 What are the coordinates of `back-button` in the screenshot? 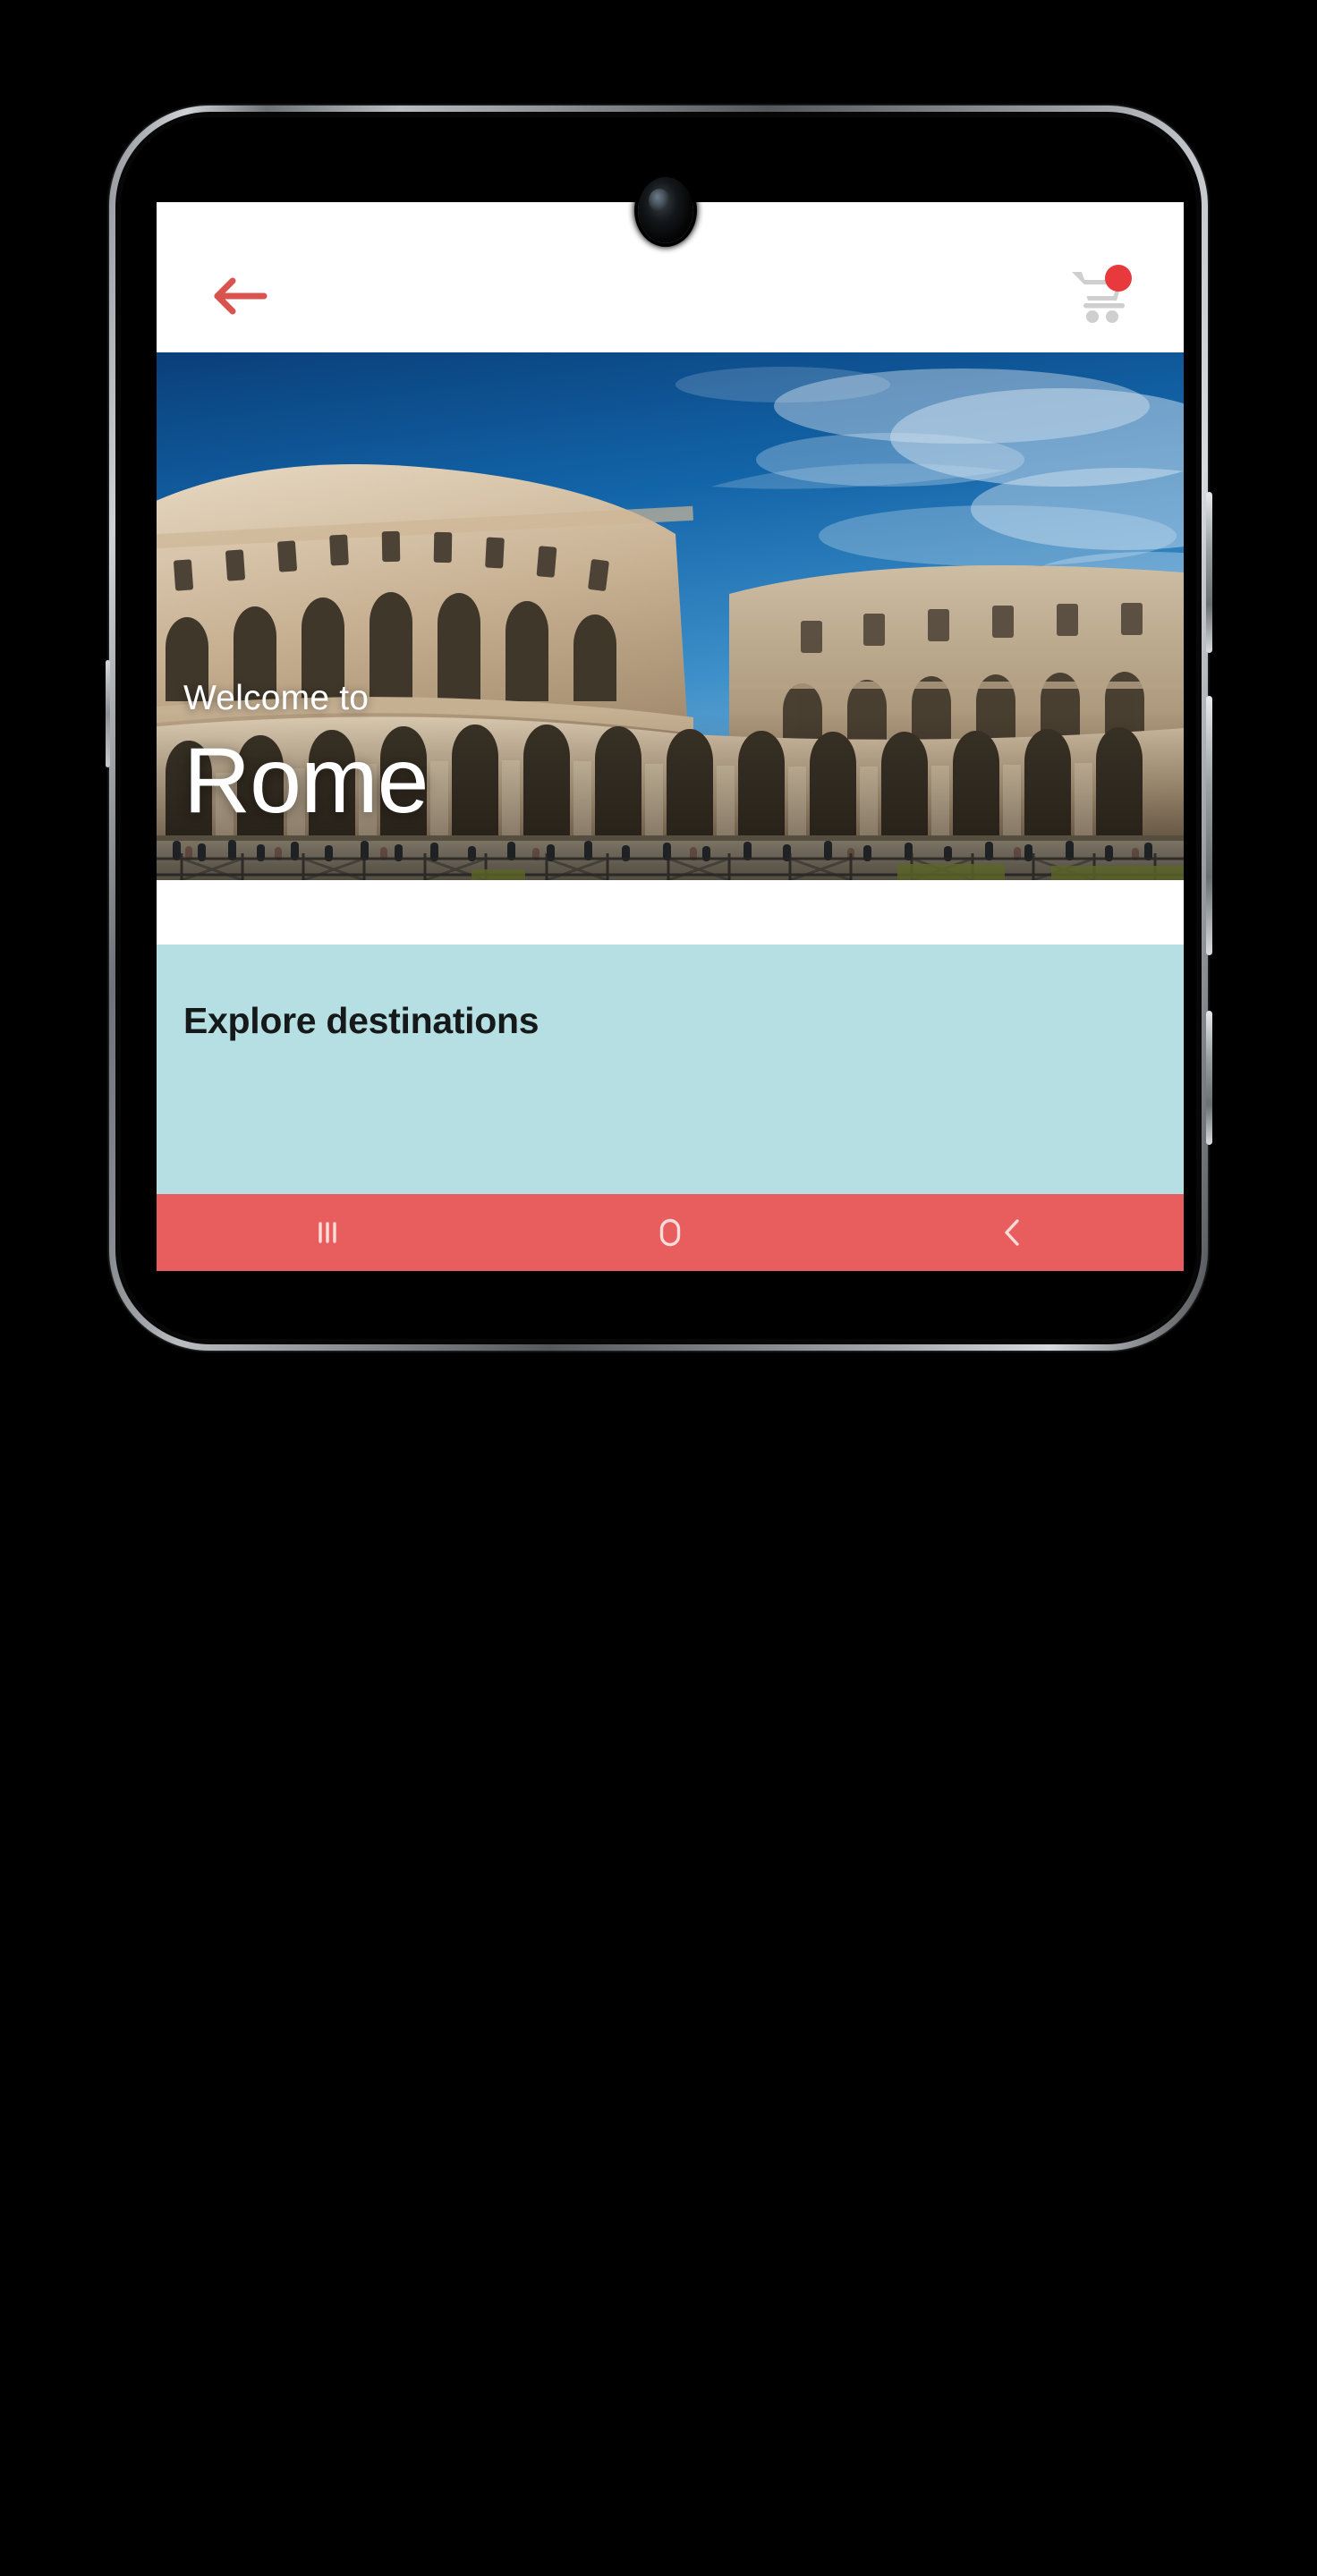 It's located at (1013, 1232).